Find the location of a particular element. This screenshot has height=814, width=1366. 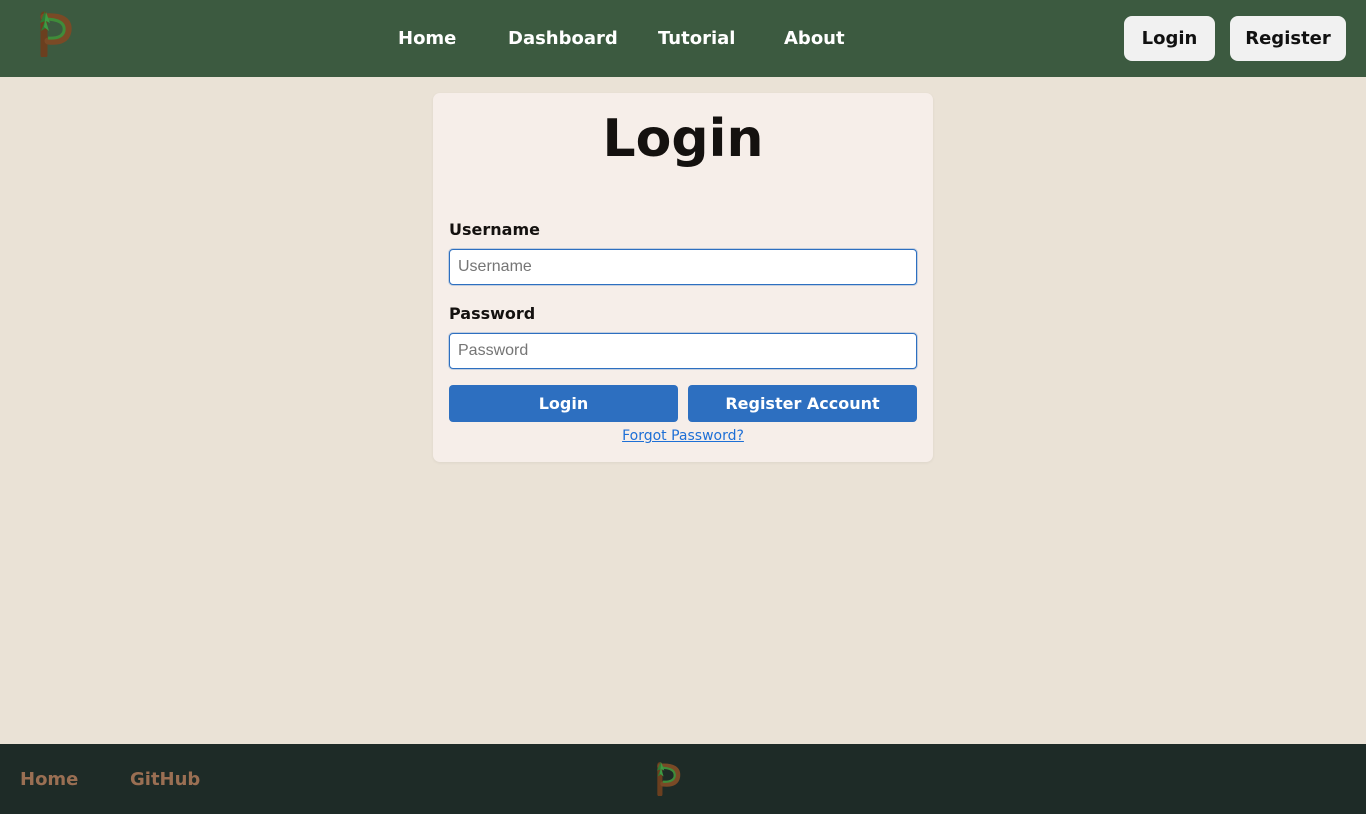

footer-home-link: Home is located at coordinates (49, 780).